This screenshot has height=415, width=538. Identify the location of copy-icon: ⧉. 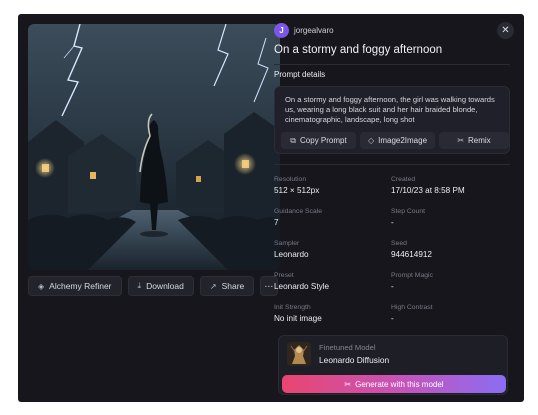
(293, 140).